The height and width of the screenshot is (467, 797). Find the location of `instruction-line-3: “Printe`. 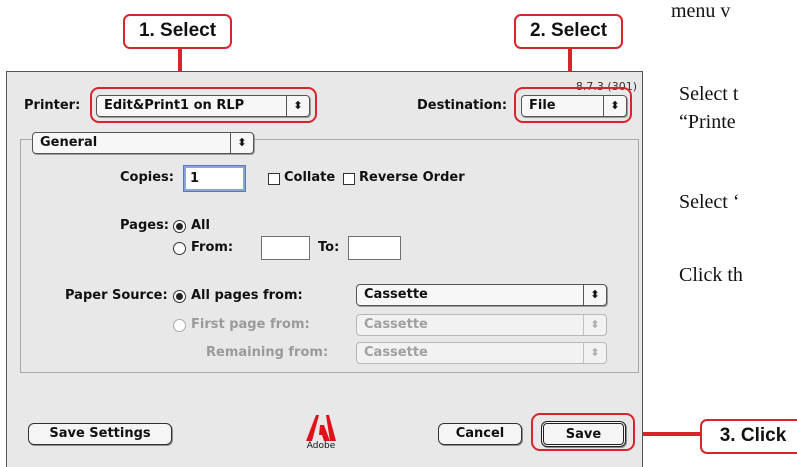

instruction-line-3: “Printe is located at coordinates (707, 122).